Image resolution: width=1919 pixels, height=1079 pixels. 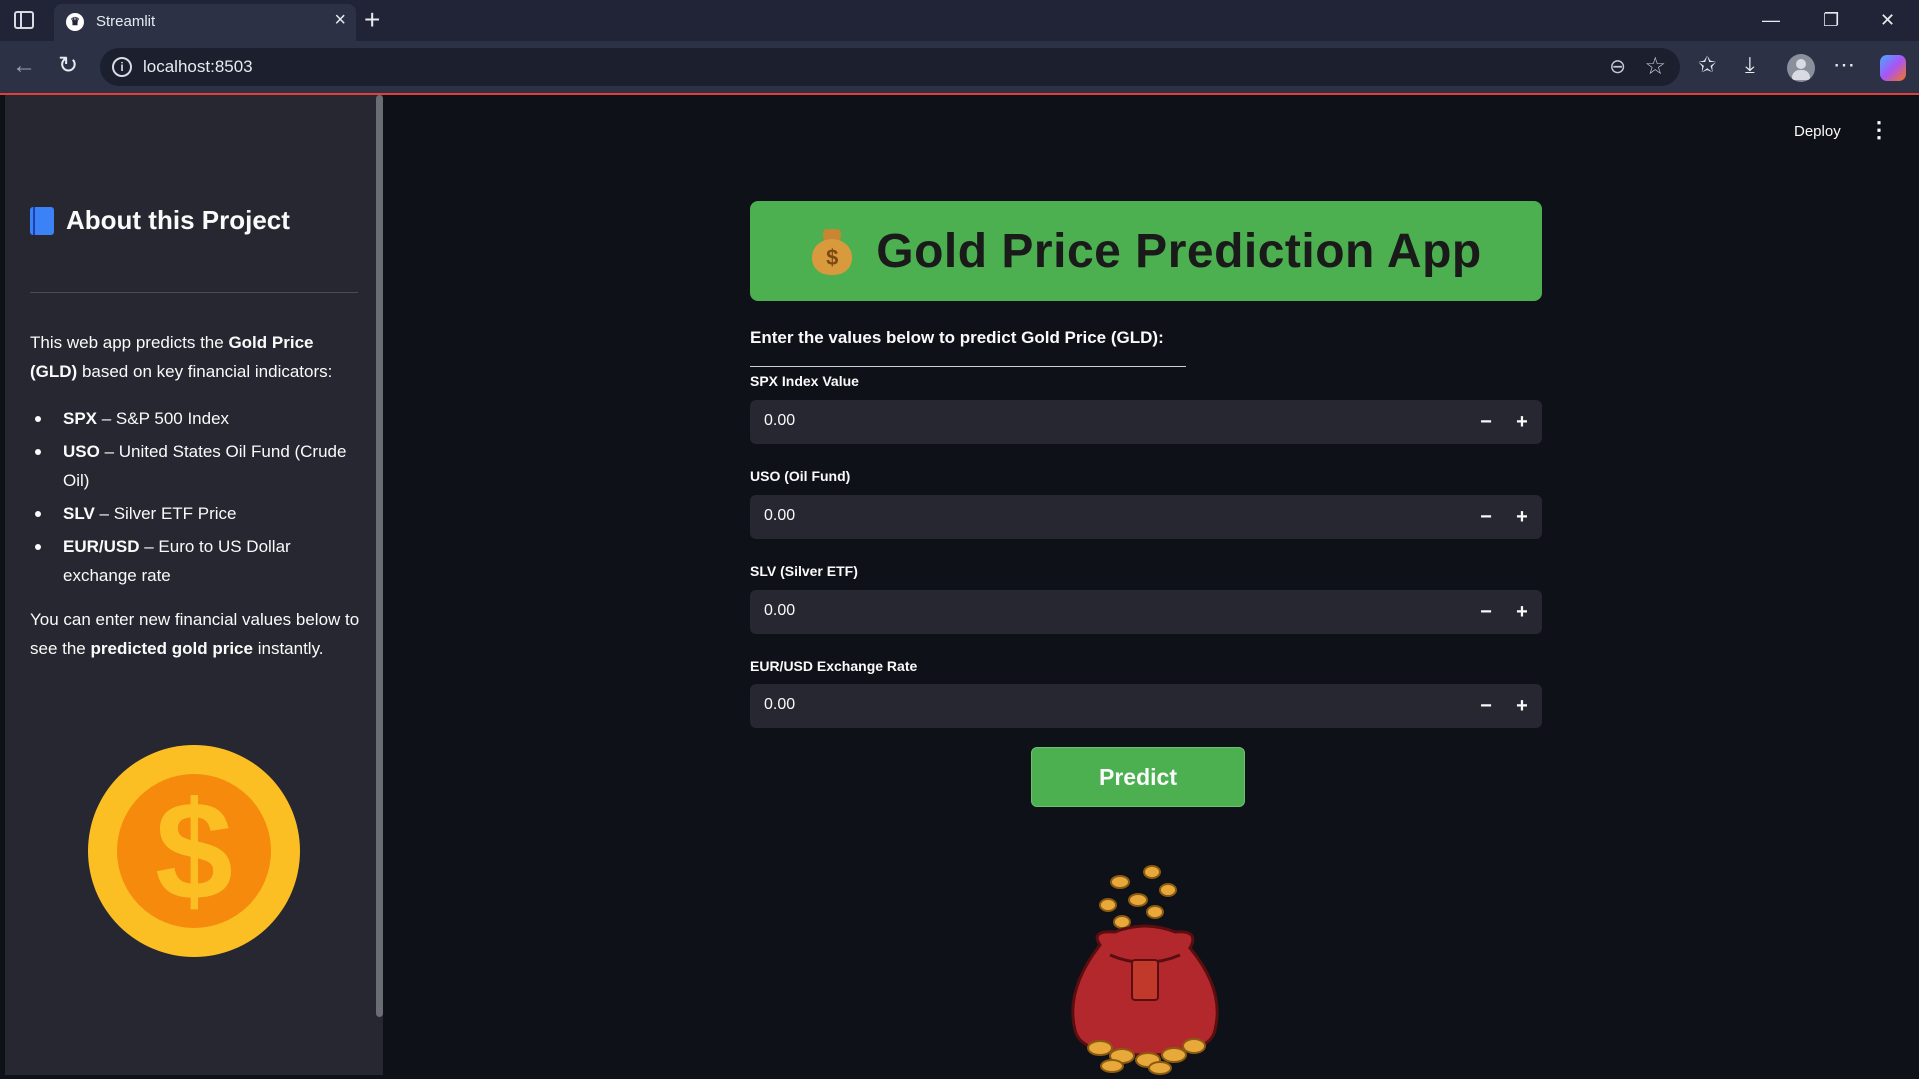 I want to click on browser-toolbar: ← ↻ i localhost:8503 ⊖ ☆ ✩ ⤓ ⋯, so click(x=959, y=67).